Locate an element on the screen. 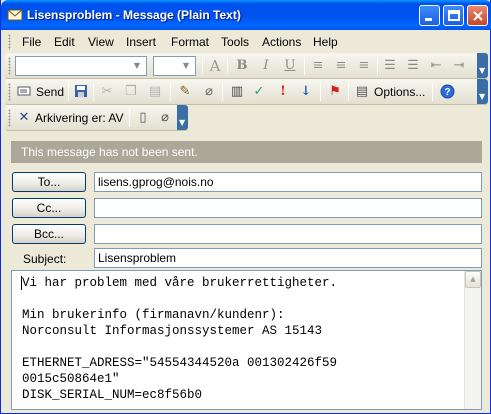 The image size is (491, 414). menu-insert: Insert is located at coordinates (141, 42).